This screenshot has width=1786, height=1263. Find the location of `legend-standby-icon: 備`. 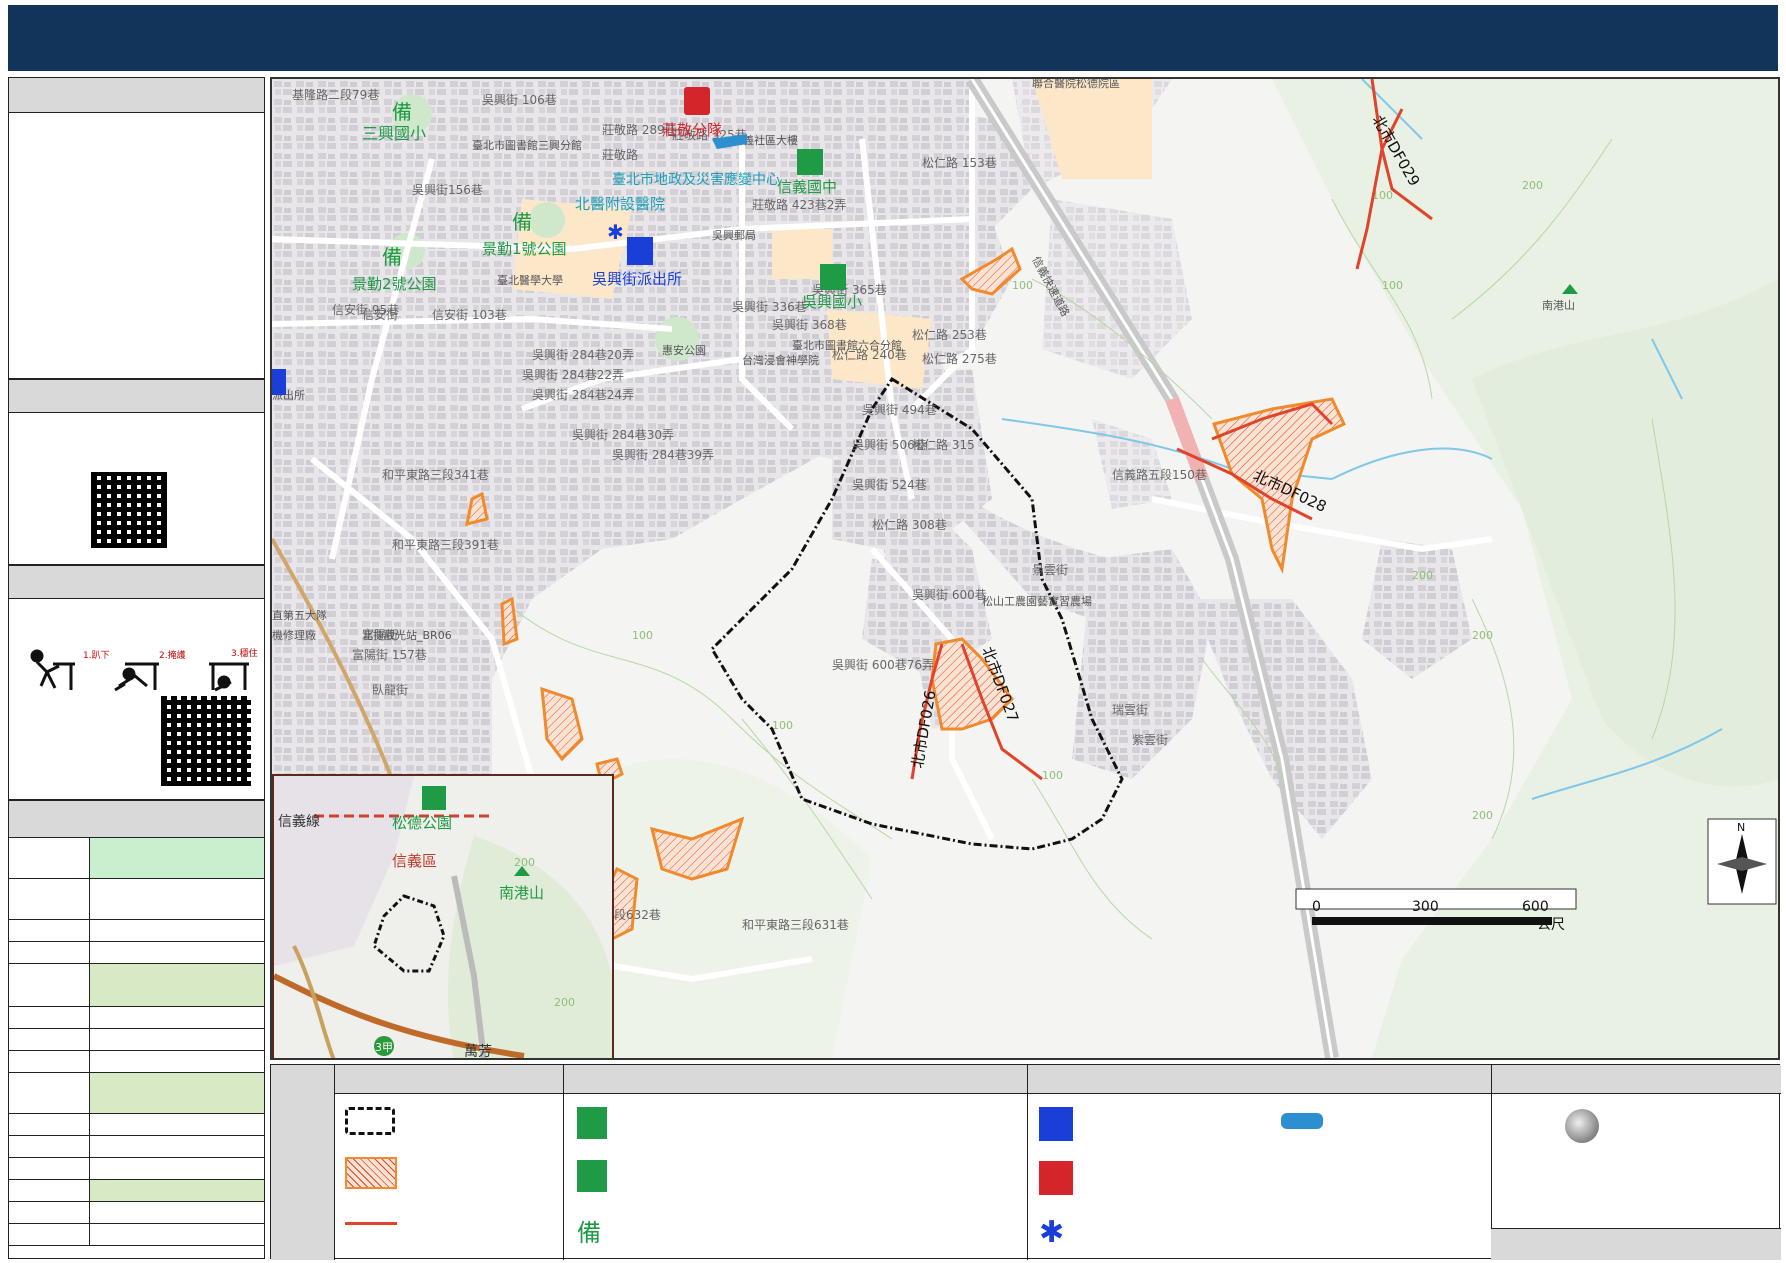

legend-standby-icon: 備 is located at coordinates (589, 1233).